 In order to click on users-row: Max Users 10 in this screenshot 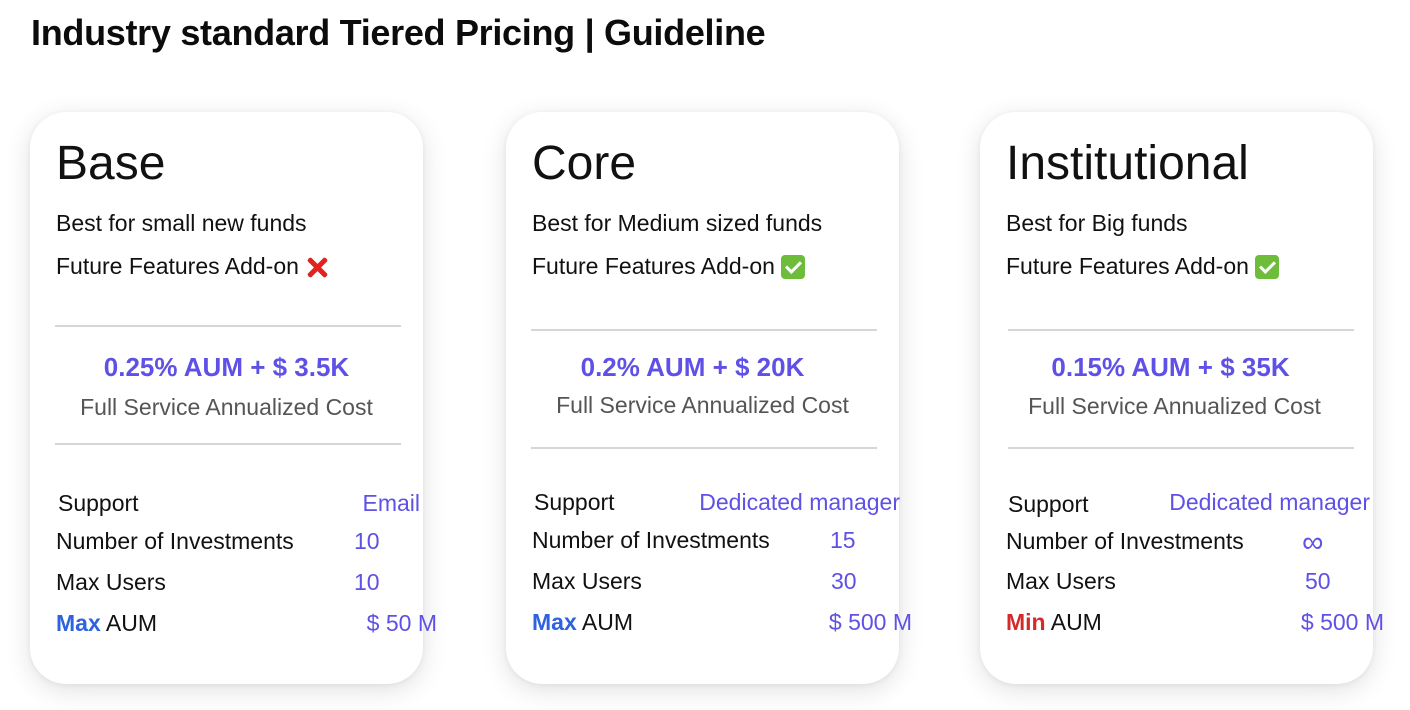, I will do `click(233, 584)`.